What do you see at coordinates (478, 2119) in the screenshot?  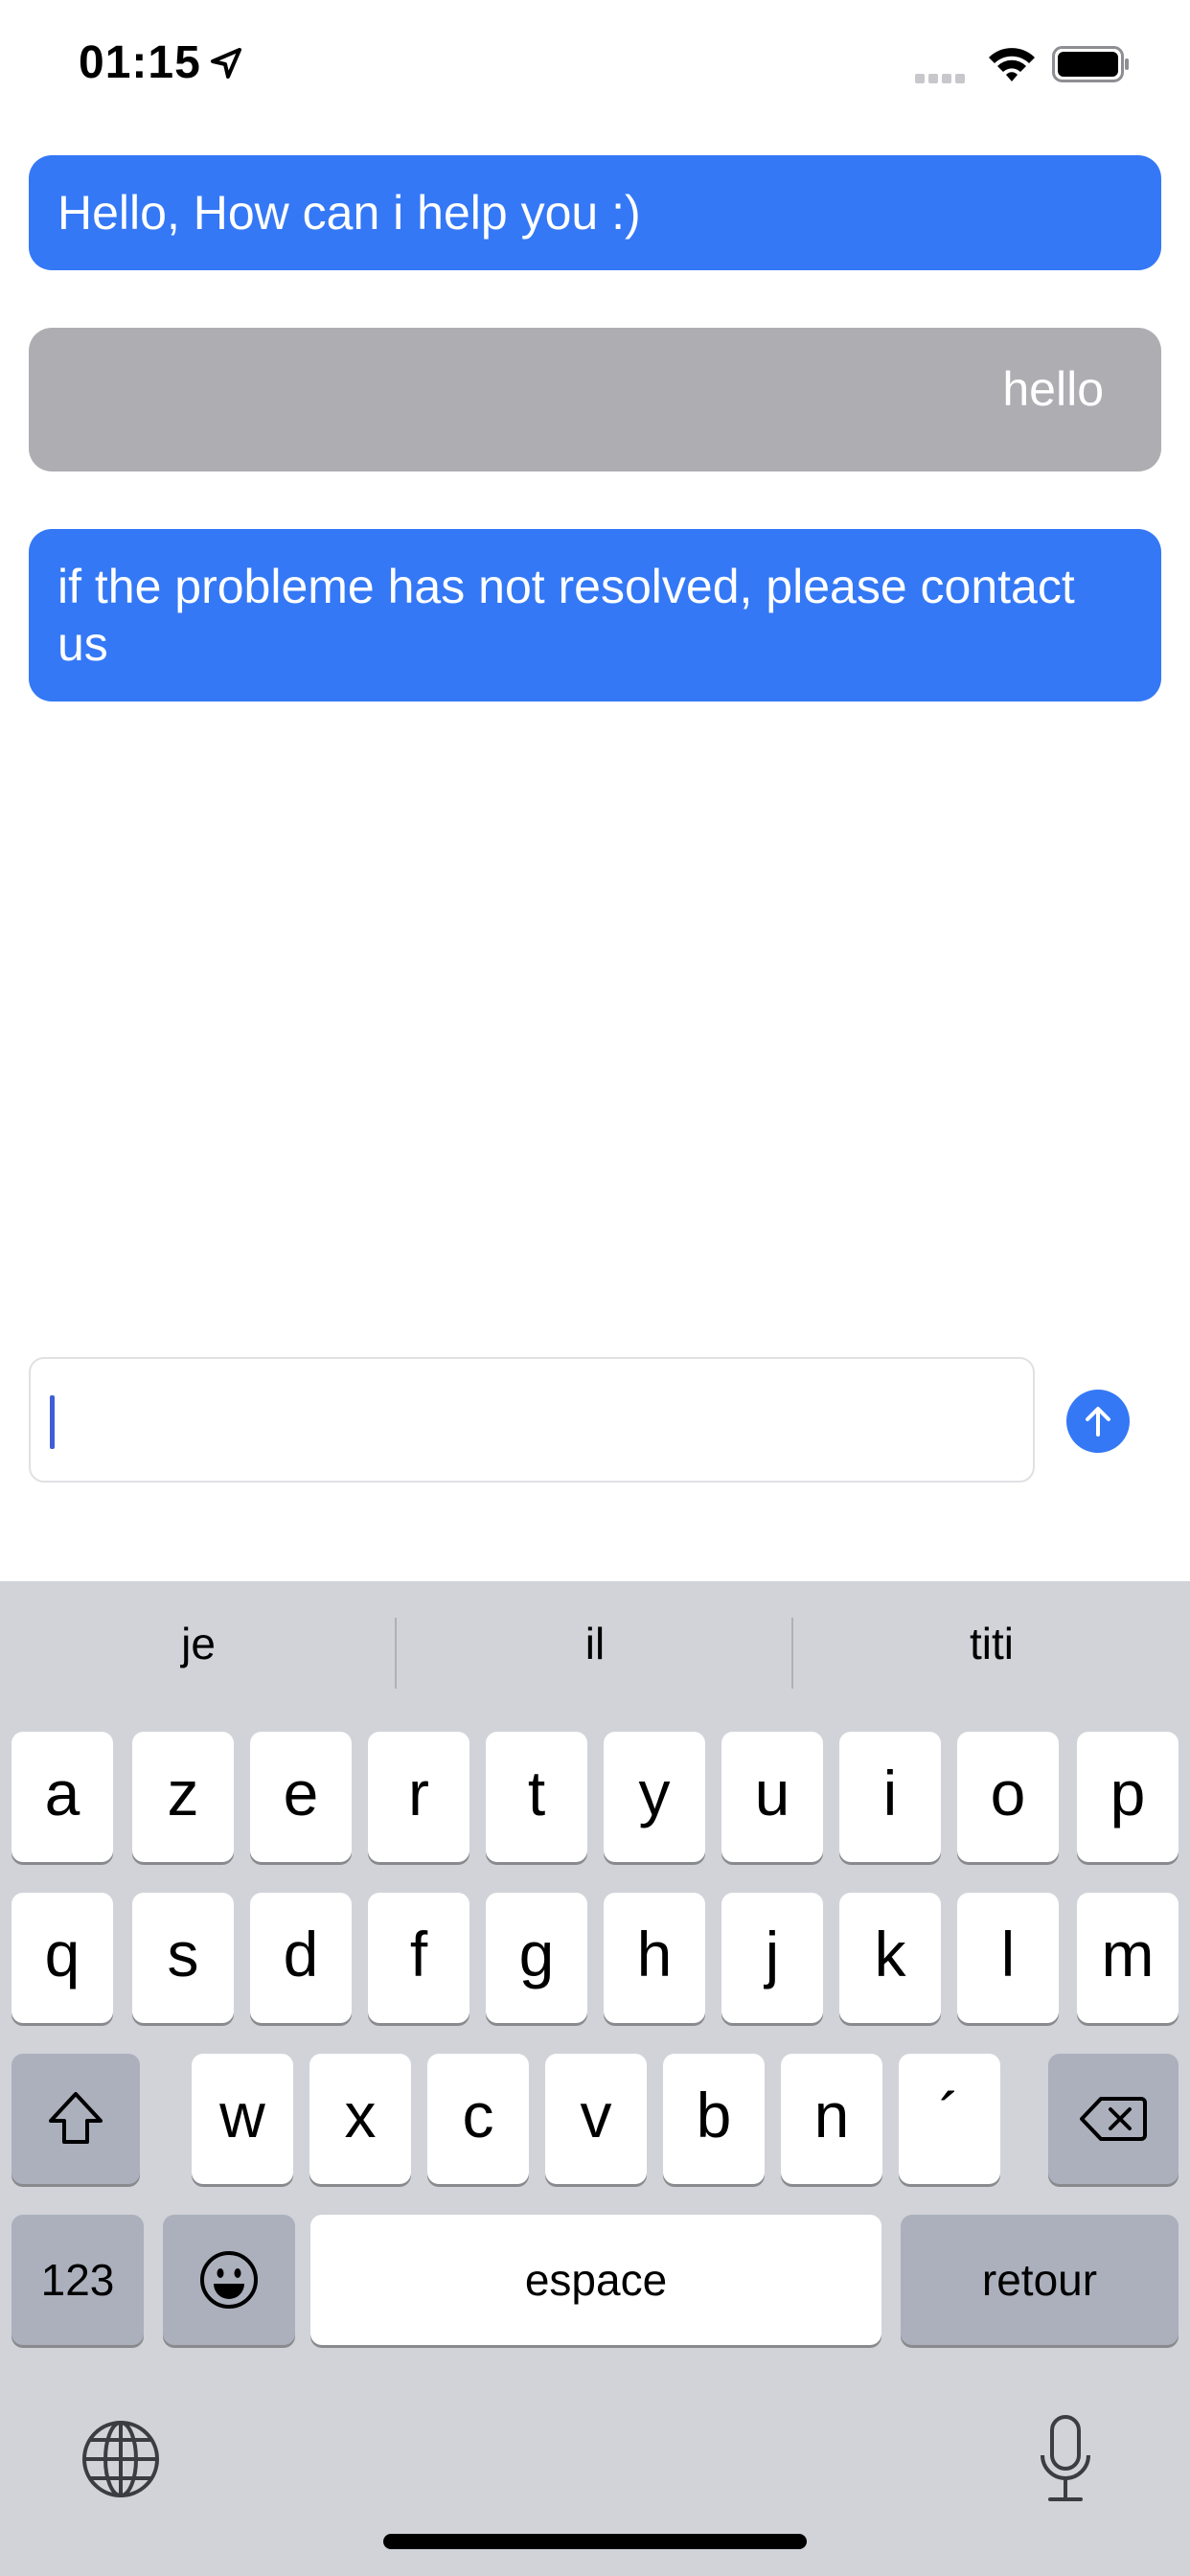 I see `key-c: c` at bounding box center [478, 2119].